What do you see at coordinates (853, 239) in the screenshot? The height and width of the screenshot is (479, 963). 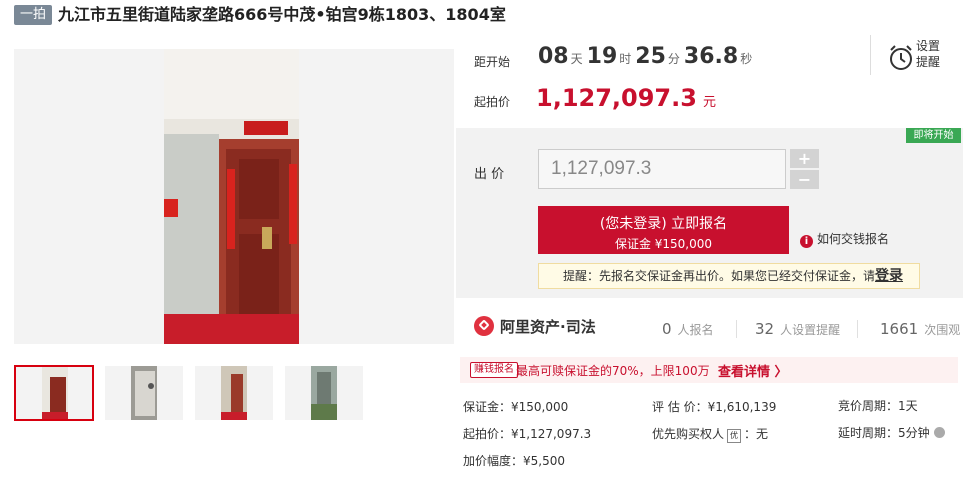 I see `how-to-pay-text: 如何交钱报名` at bounding box center [853, 239].